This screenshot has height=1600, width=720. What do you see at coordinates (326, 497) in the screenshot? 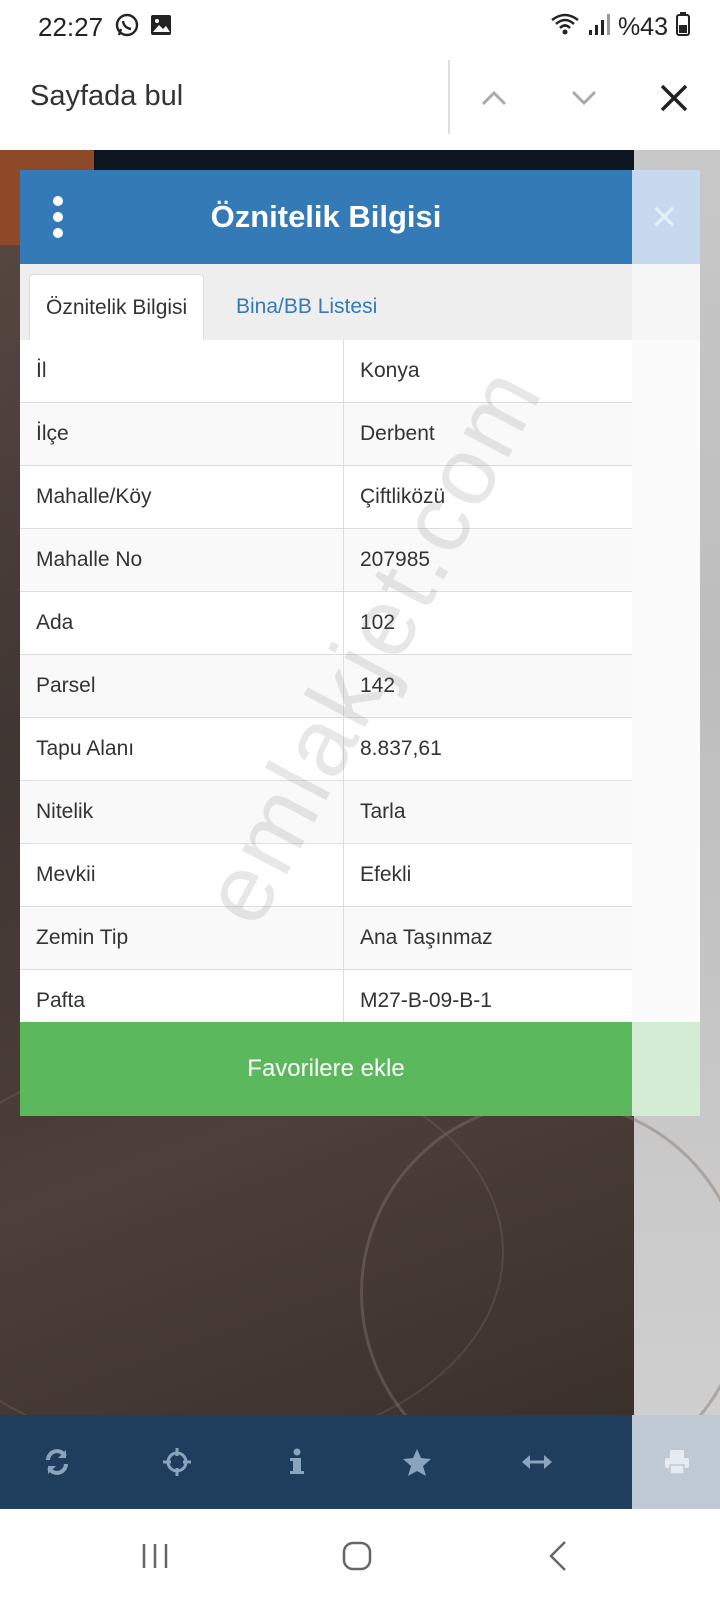
I see `table-row: Mahalle/Köy Çiftliközü` at bounding box center [326, 497].